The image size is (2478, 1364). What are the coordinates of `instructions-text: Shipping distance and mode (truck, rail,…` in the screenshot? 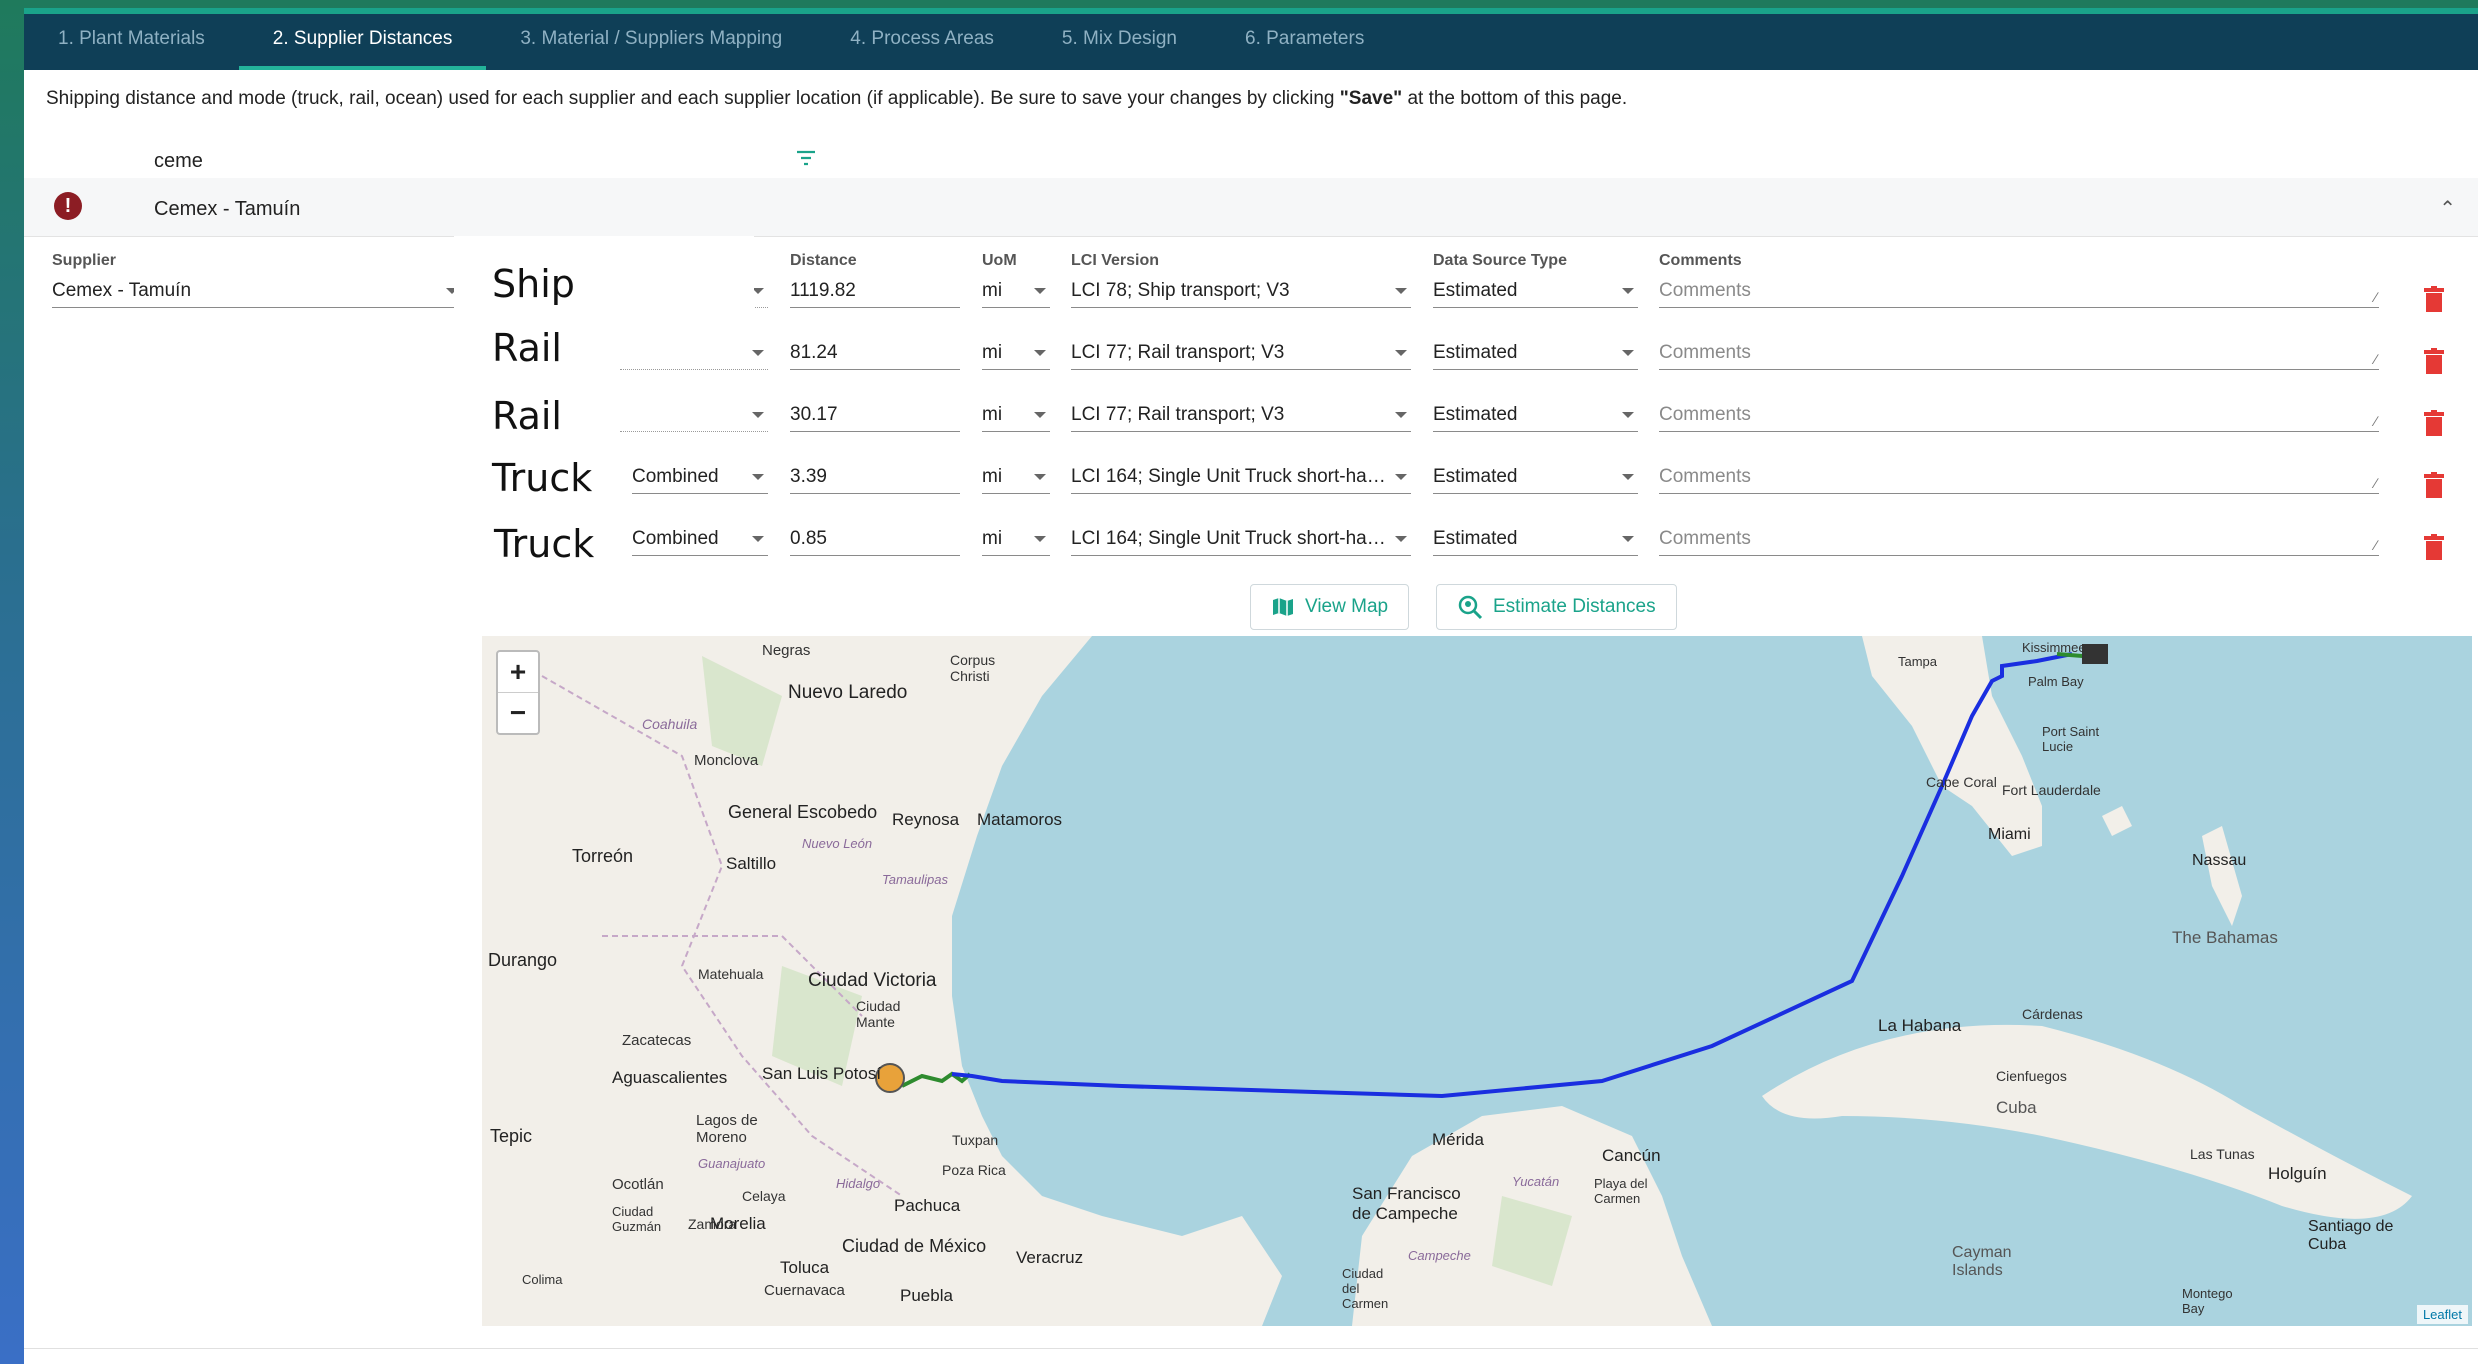 It's located at (836, 99).